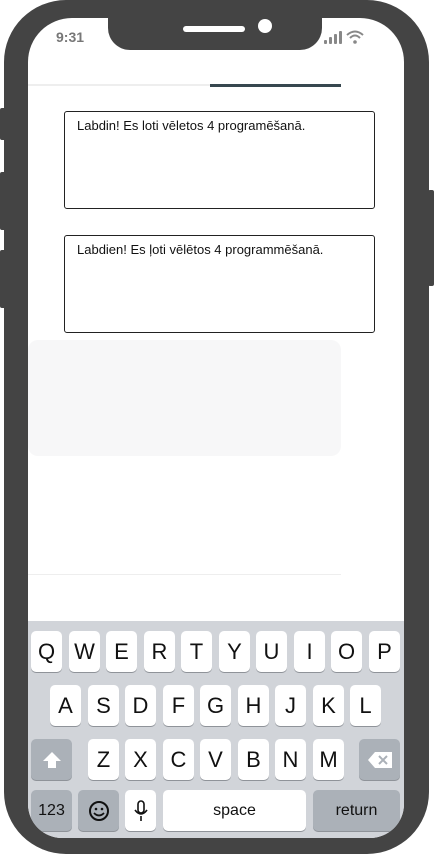  What do you see at coordinates (344, 37) in the screenshot?
I see `status-icons` at bounding box center [344, 37].